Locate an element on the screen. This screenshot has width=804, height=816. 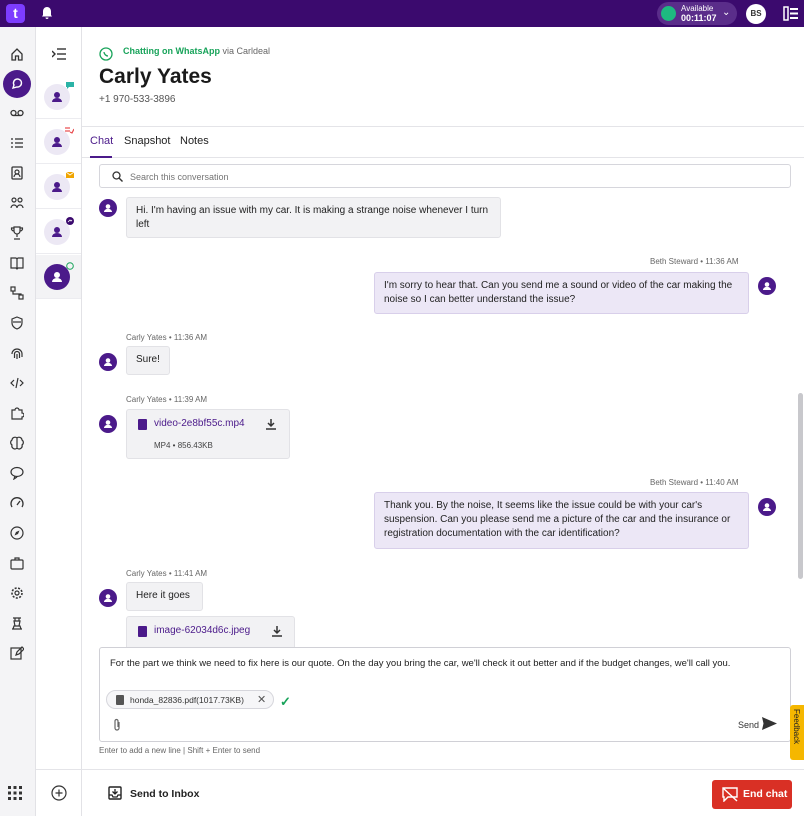
paperclip-icon is located at coordinates (117, 725).